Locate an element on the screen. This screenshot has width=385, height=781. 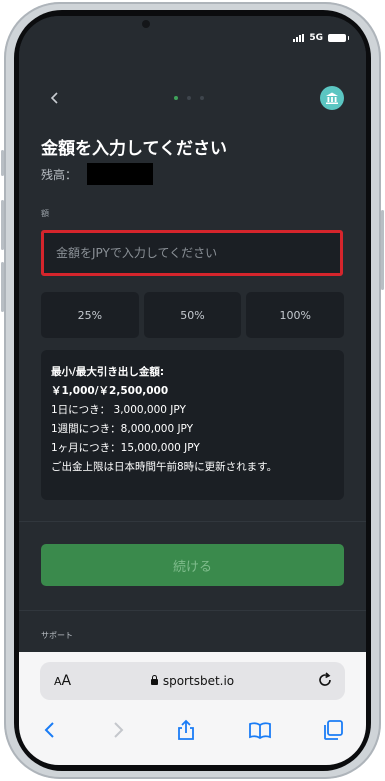
url-text: sportsbet.io is located at coordinates (192, 681).